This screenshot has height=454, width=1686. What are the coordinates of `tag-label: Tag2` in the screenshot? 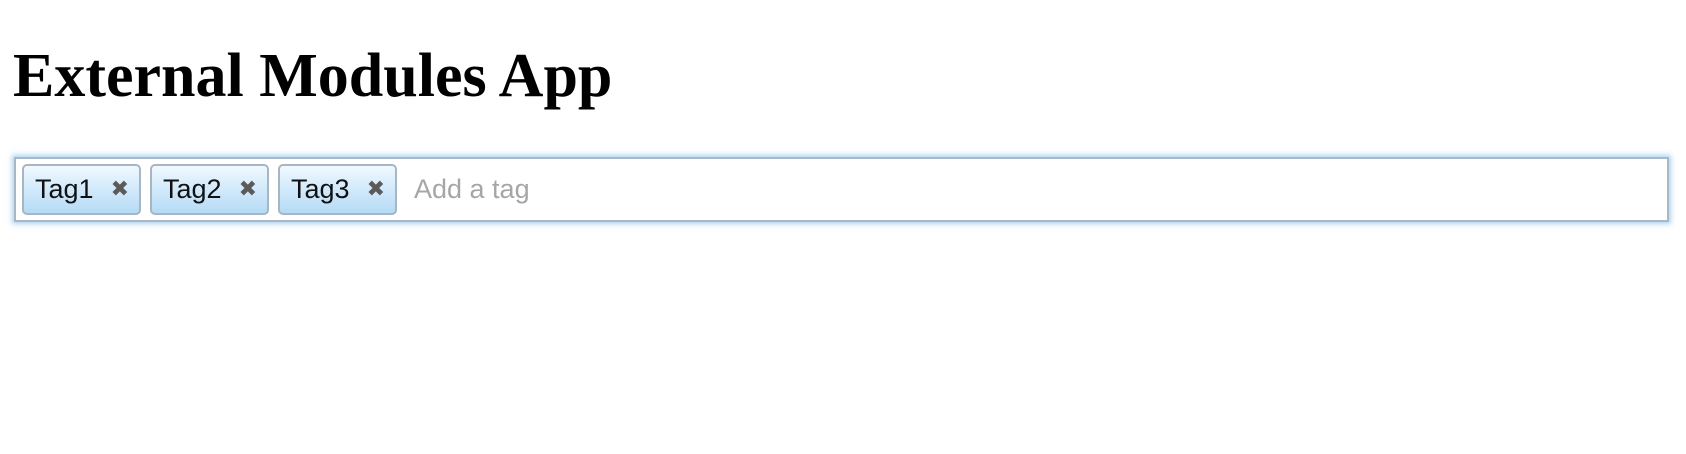 It's located at (192, 189).